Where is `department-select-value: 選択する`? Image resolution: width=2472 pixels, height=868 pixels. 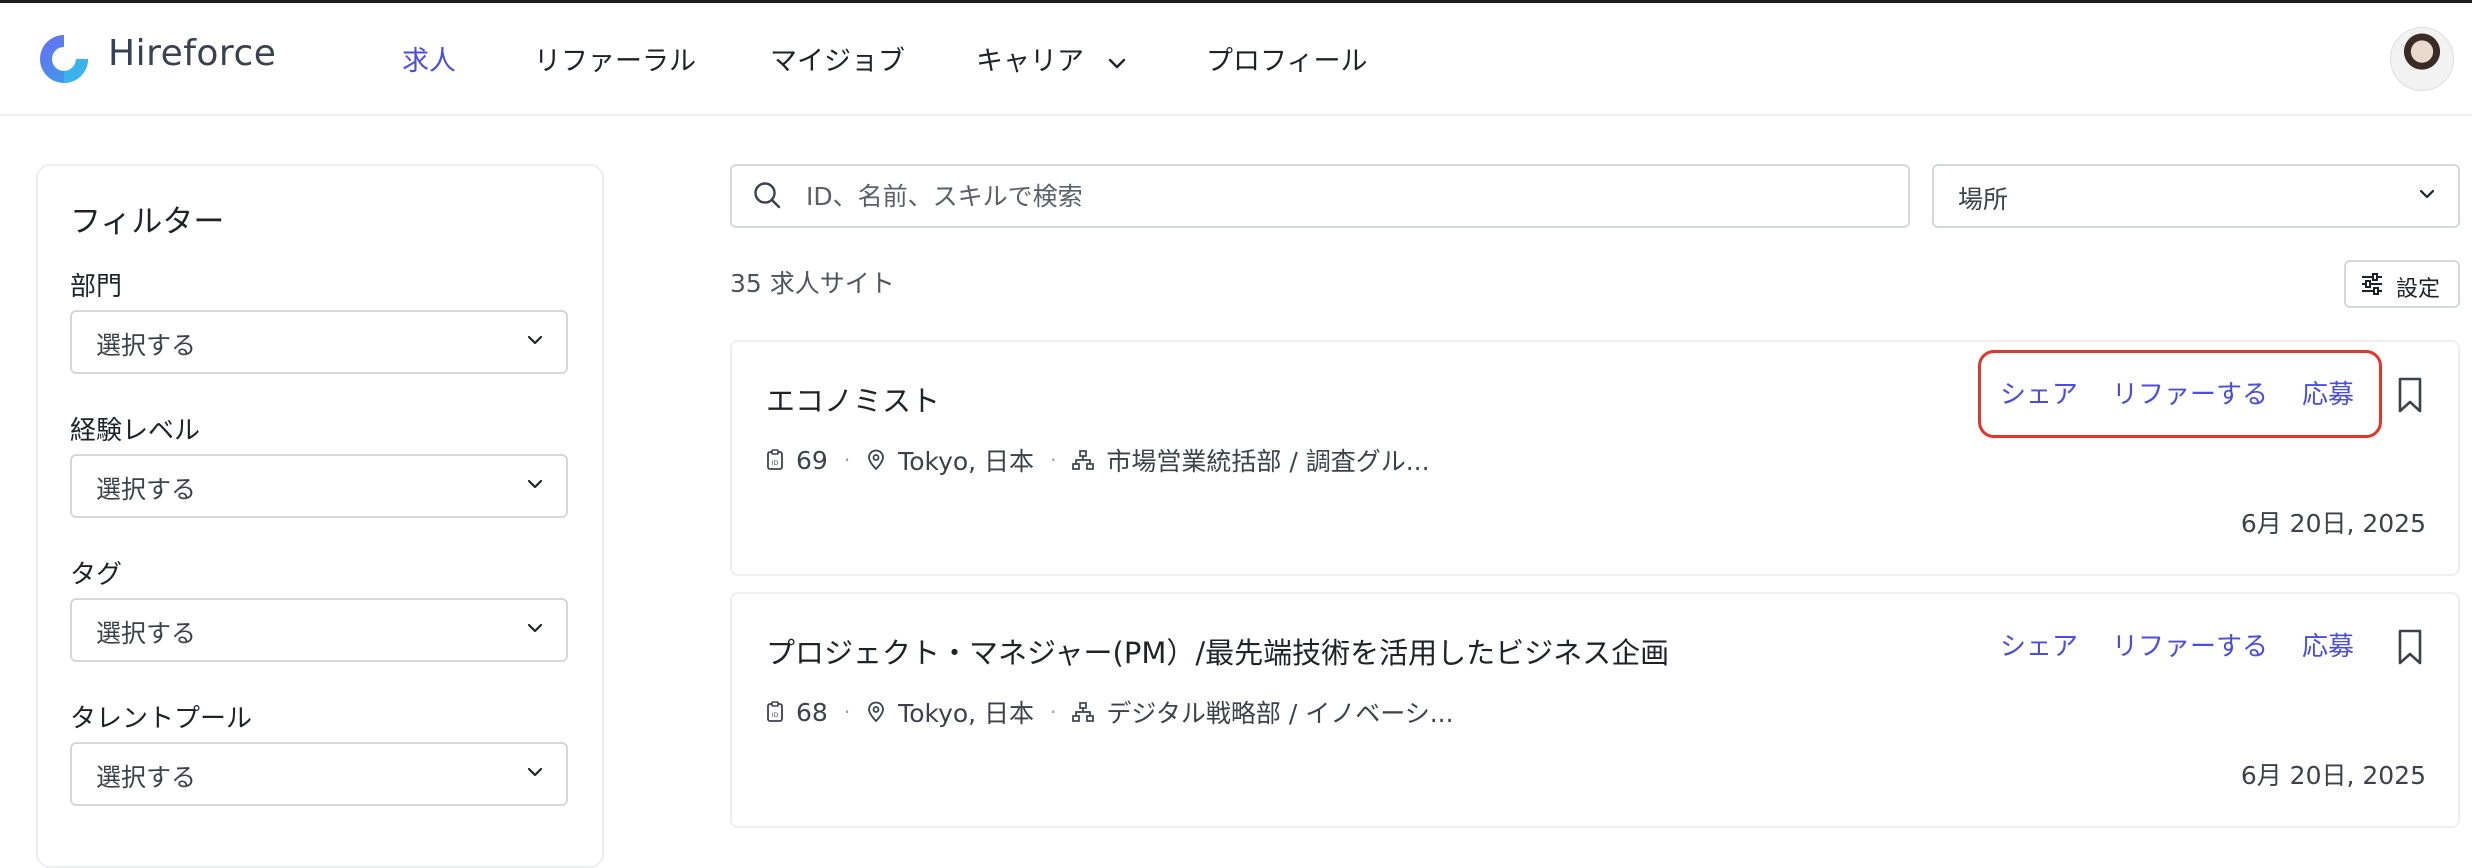
department-select-value: 選択する is located at coordinates (146, 345).